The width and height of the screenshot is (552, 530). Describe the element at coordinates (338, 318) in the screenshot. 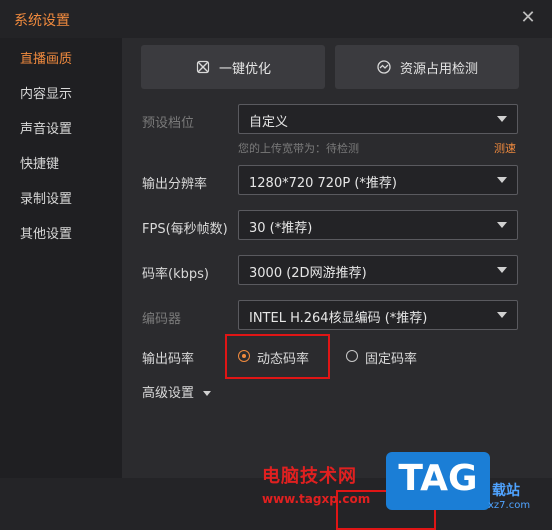

I see `encoder-value: INTEL H.264核显编码 (*推荐)` at that location.